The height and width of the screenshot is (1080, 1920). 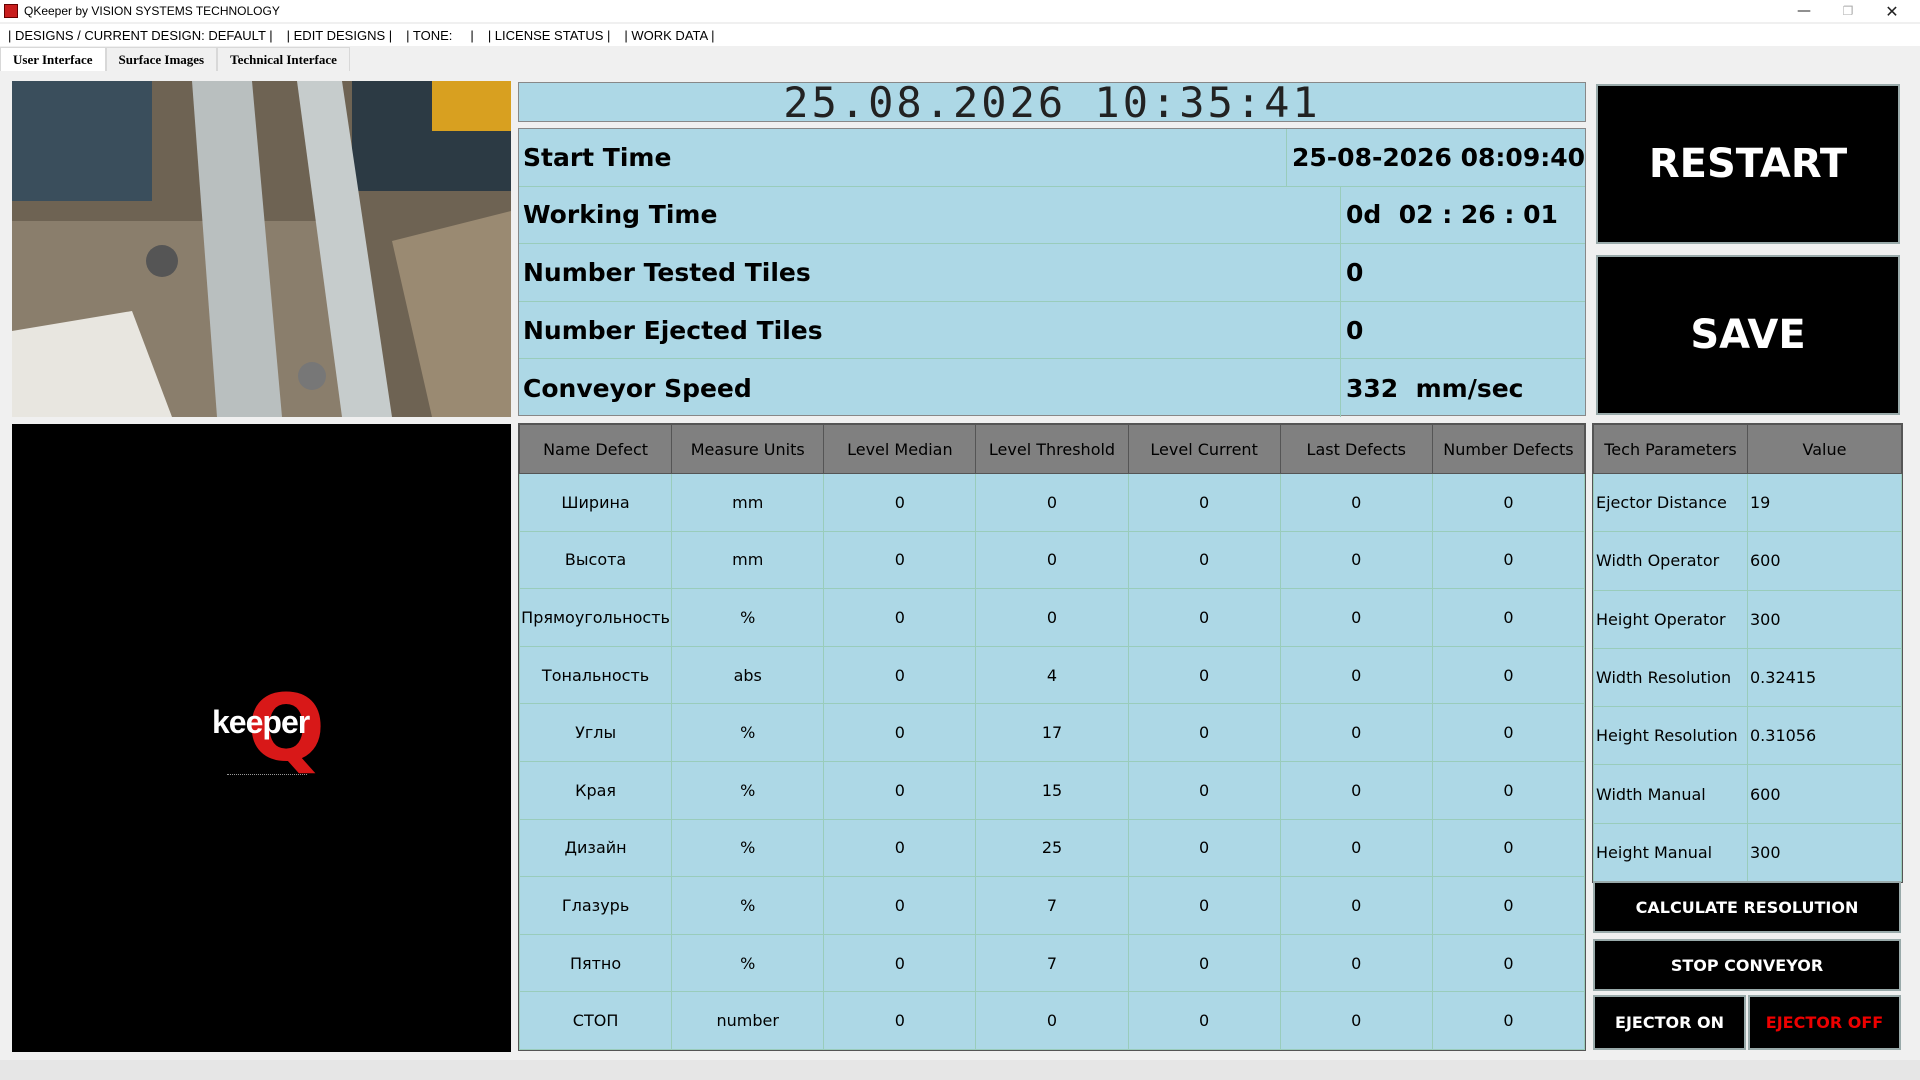 What do you see at coordinates (1824, 449) in the screenshot?
I see `column-header: Value` at bounding box center [1824, 449].